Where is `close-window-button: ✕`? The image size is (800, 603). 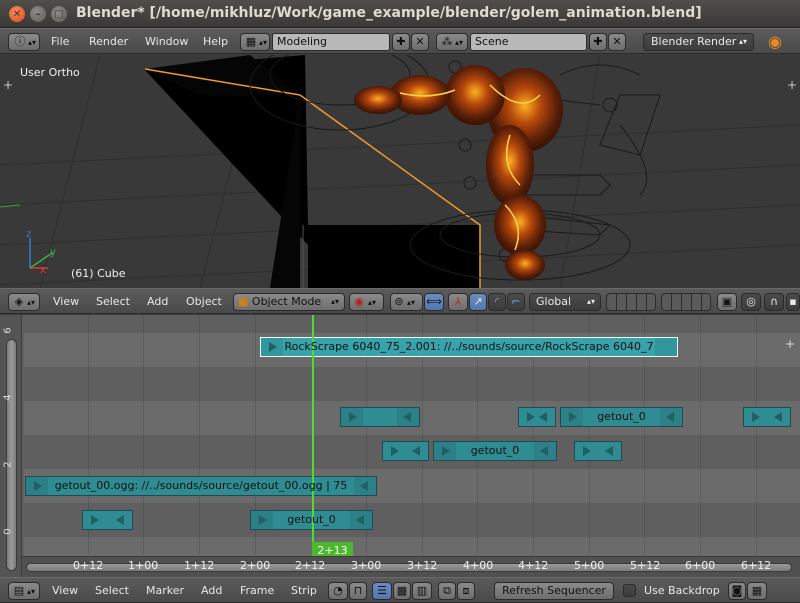
close-window-button: ✕ is located at coordinates (17, 14).